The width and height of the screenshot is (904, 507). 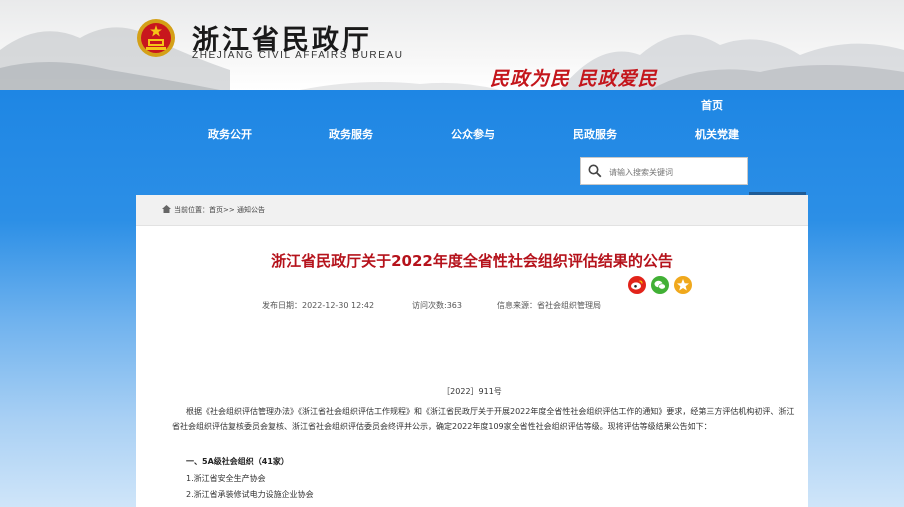 What do you see at coordinates (595, 171) in the screenshot?
I see `search-icon` at bounding box center [595, 171].